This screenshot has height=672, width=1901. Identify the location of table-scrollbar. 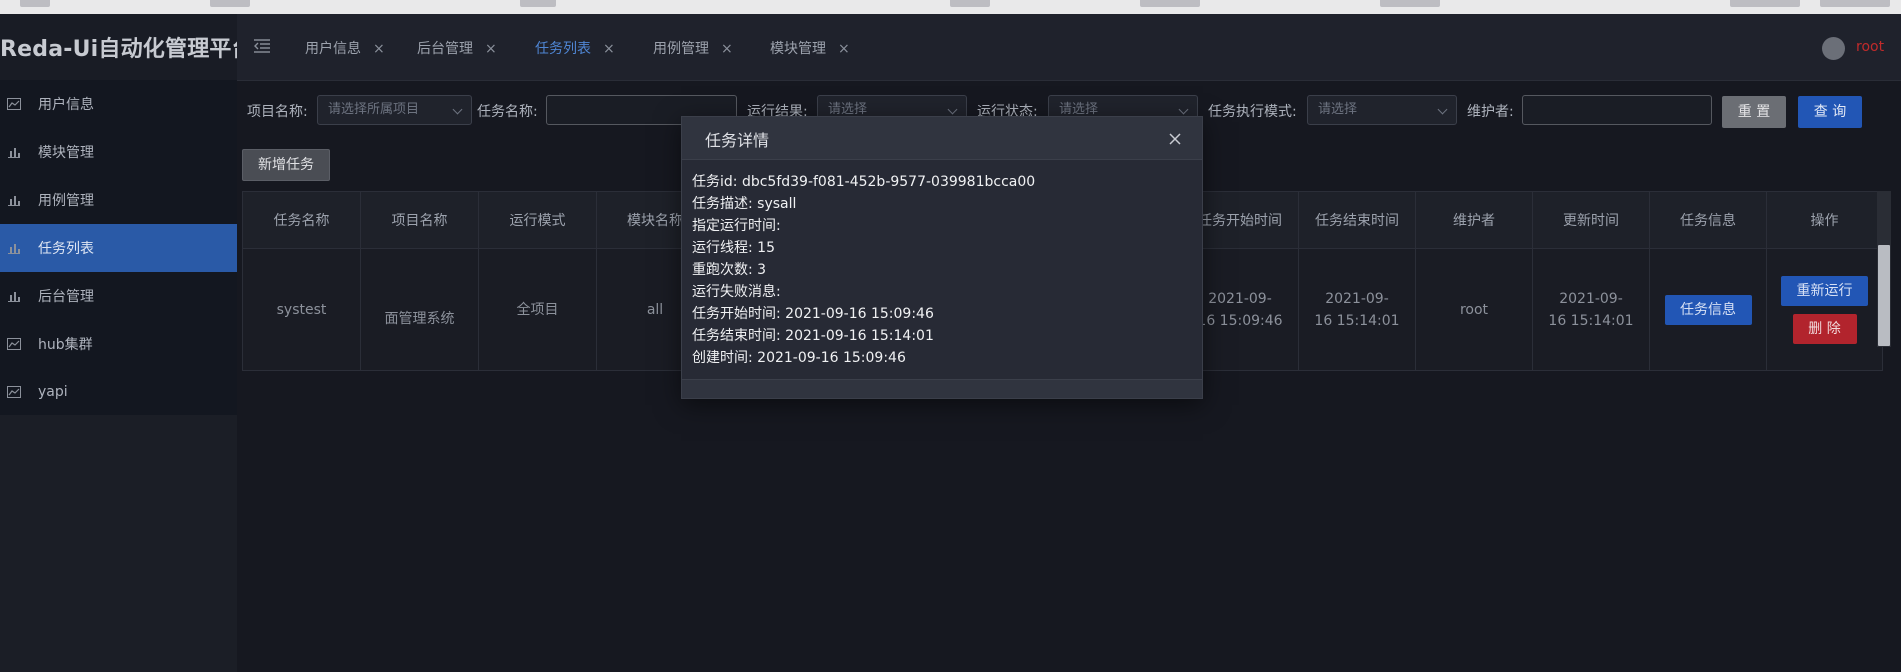
(1884, 269).